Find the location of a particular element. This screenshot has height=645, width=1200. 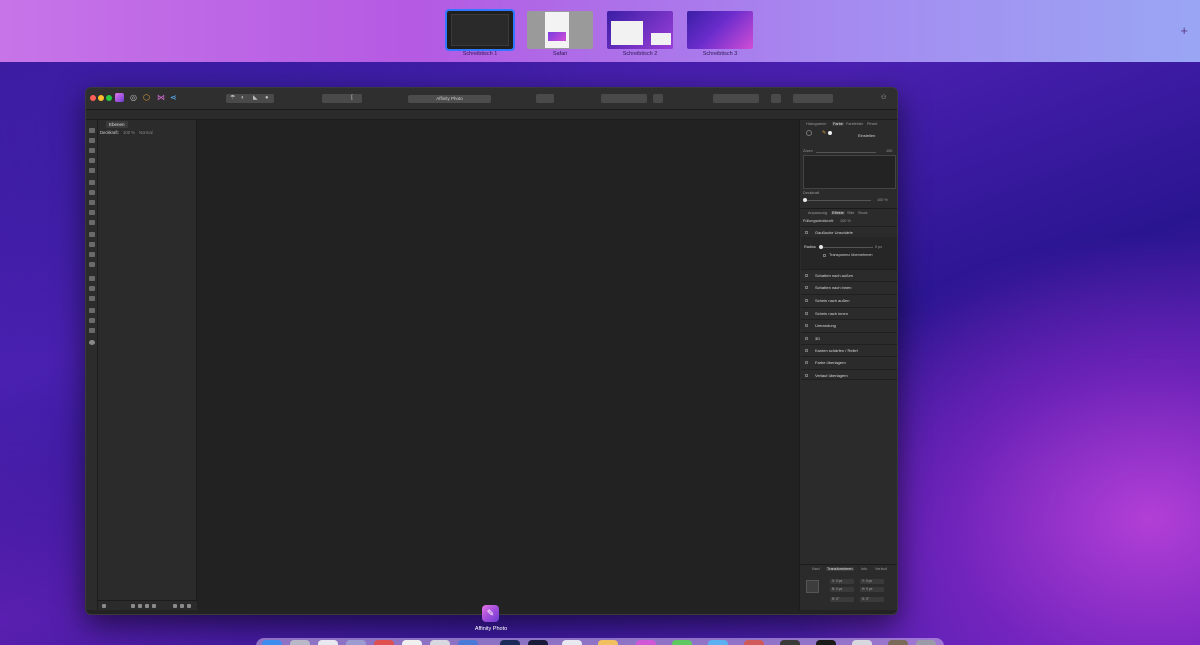

move-tool-icon is located at coordinates (92, 140).